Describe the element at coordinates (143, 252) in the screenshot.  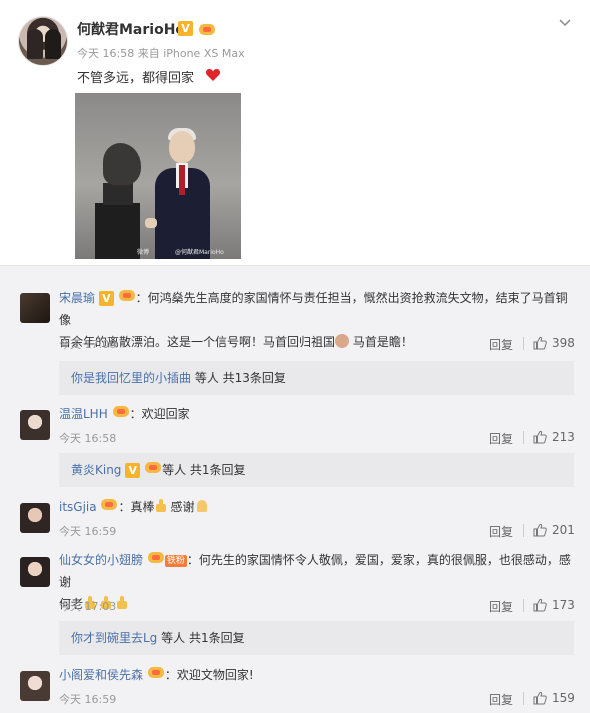
I see `image-watermark: 微博` at that location.